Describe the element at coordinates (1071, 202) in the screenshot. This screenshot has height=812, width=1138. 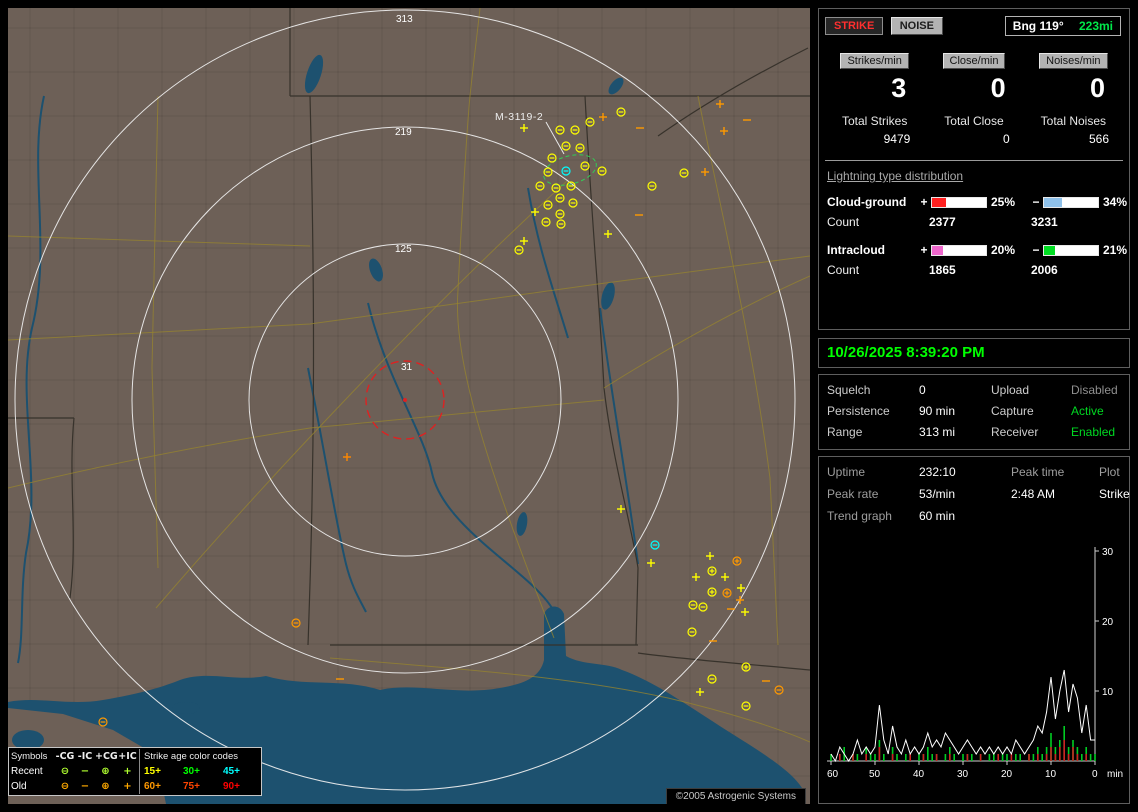
I see `cg-minus-bar` at that location.